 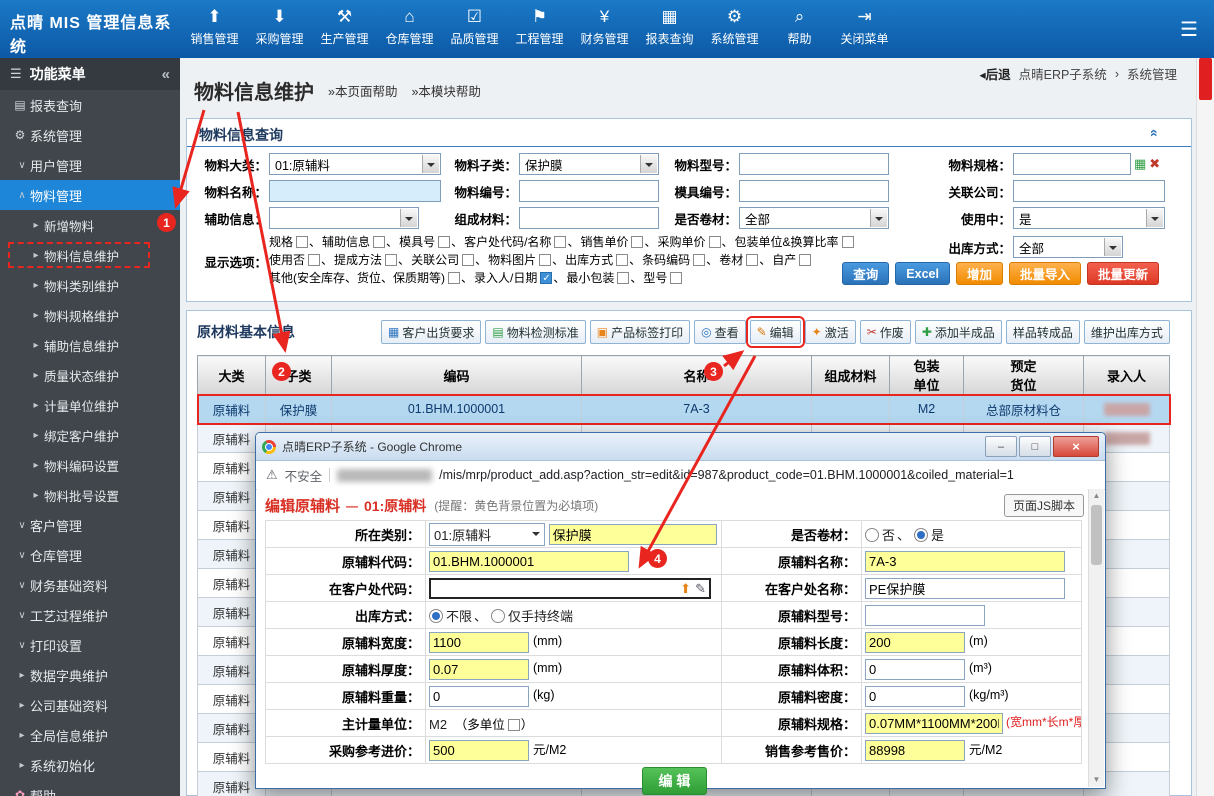 What do you see at coordinates (872, 534) in the screenshot?
I see `radio-icon` at bounding box center [872, 534].